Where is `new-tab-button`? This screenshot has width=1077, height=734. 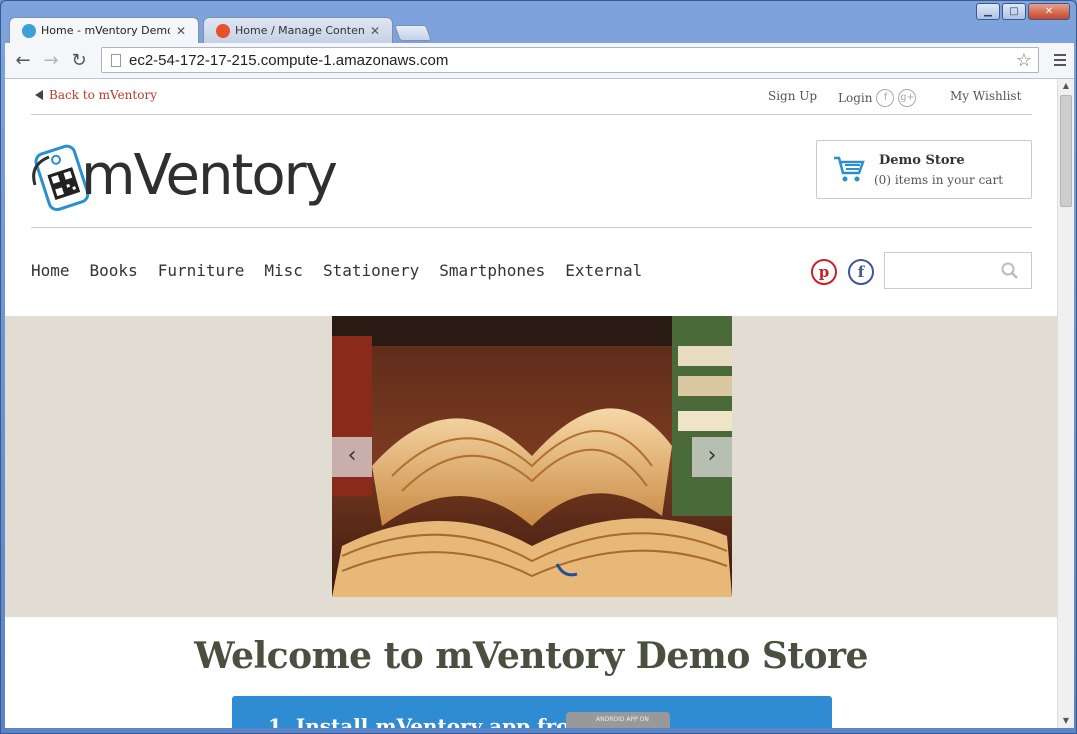
new-tab-button is located at coordinates (413, 33).